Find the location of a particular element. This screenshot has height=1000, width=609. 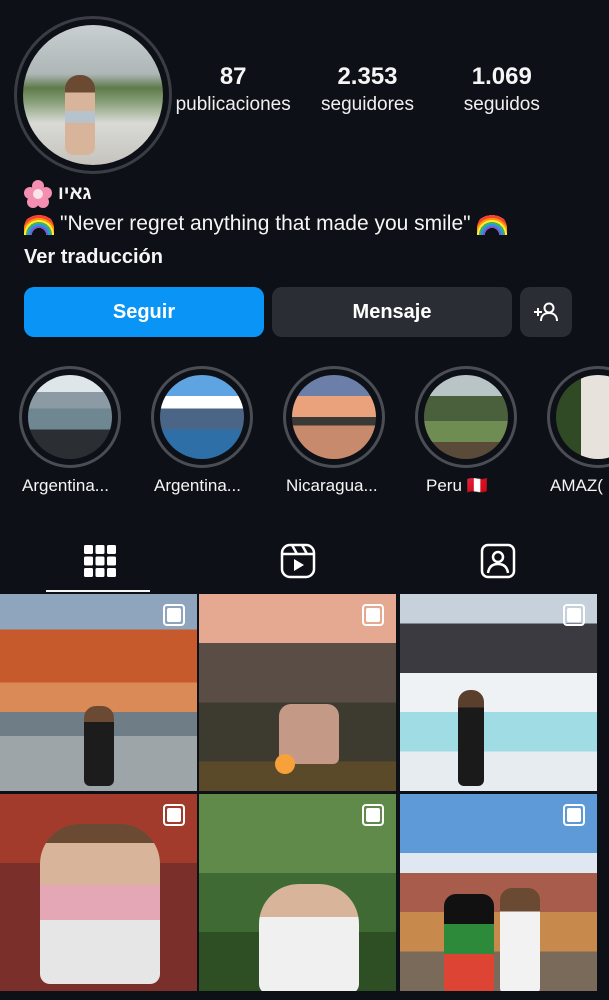

profile-avatar-ring is located at coordinates (93, 95).